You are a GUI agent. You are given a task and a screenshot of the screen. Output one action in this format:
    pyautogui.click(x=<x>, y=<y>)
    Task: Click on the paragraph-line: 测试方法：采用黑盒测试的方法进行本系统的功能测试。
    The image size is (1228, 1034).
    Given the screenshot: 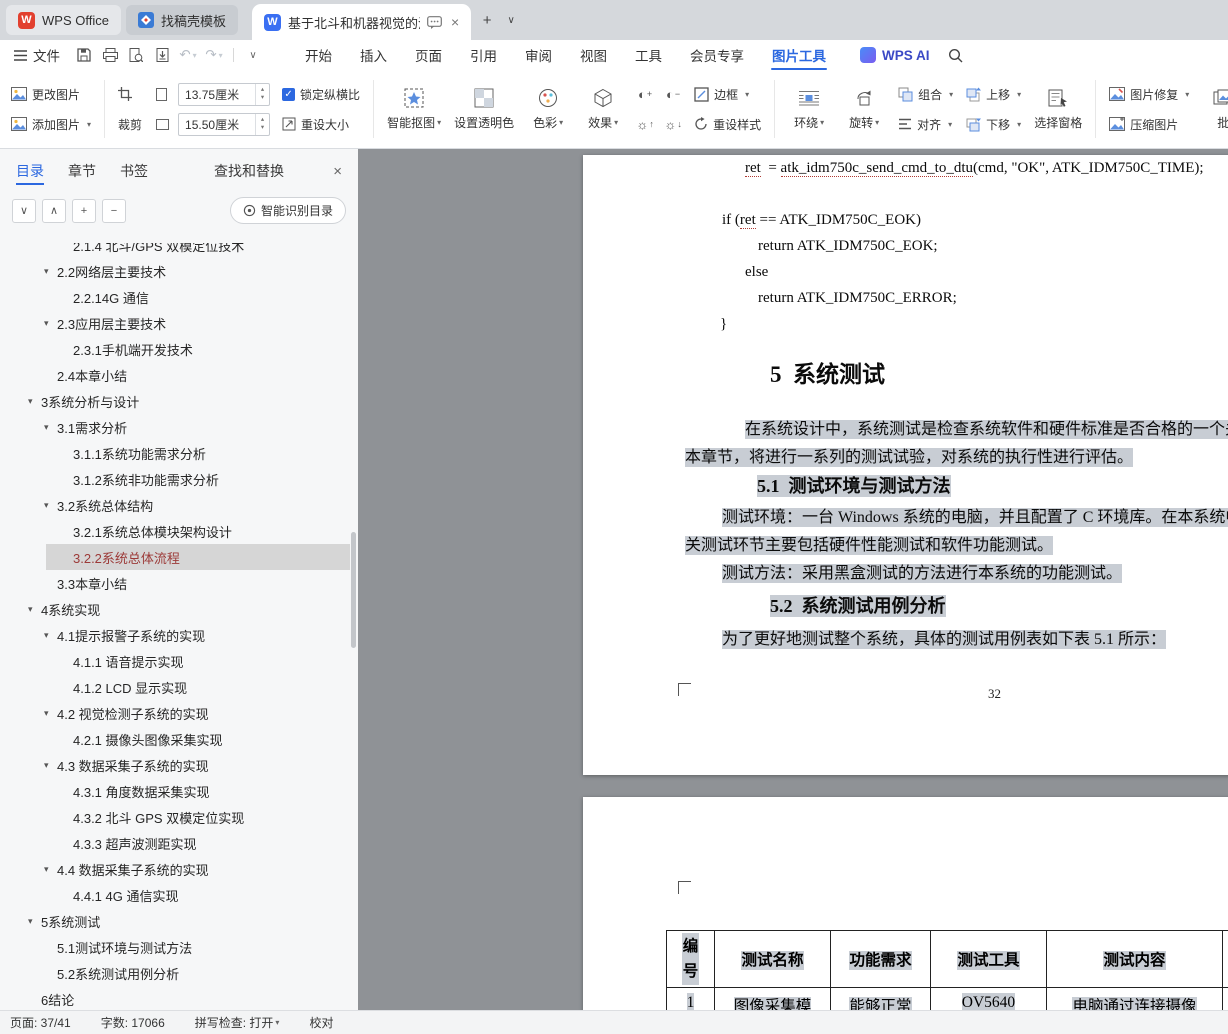 What is the action you would take?
    pyautogui.click(x=922, y=571)
    